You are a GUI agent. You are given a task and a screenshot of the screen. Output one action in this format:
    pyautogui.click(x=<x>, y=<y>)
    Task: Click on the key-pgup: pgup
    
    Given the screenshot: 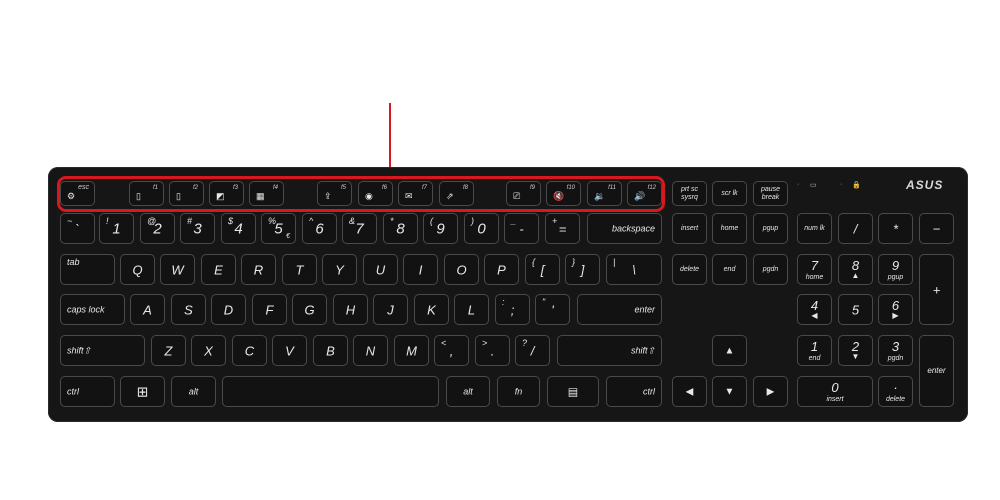 What is the action you would take?
    pyautogui.click(x=770, y=228)
    